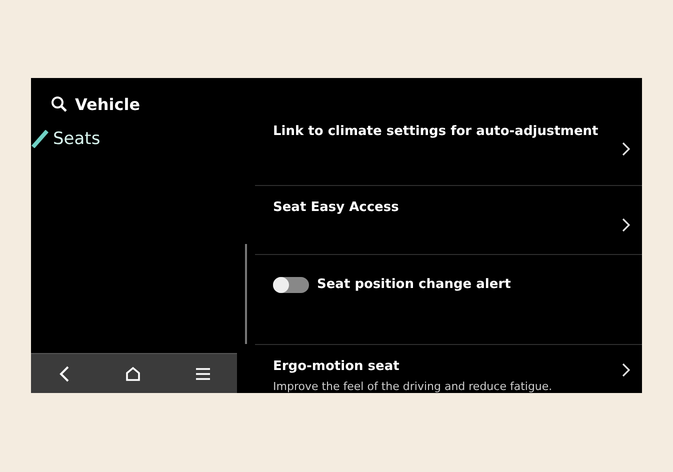 Image resolution: width=673 pixels, height=472 pixels. Describe the element at coordinates (291, 285) in the screenshot. I see `toggle-switch` at that location.